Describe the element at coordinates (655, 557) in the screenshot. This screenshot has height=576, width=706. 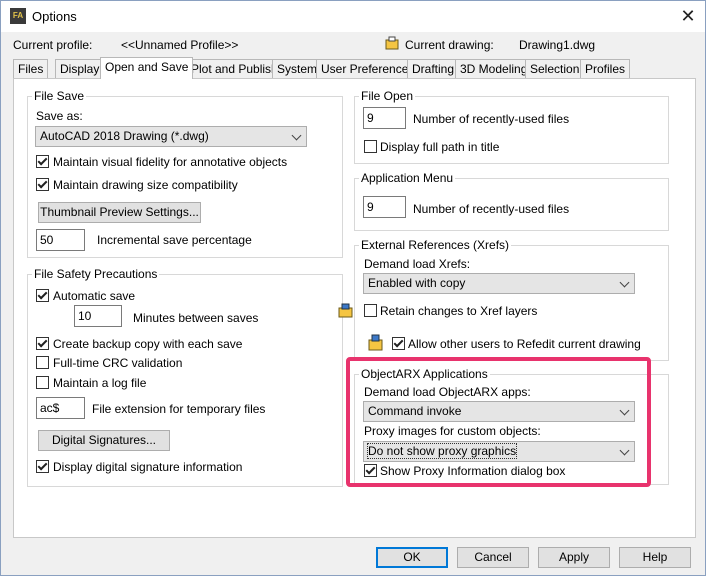
I see `help-button: Help` at that location.